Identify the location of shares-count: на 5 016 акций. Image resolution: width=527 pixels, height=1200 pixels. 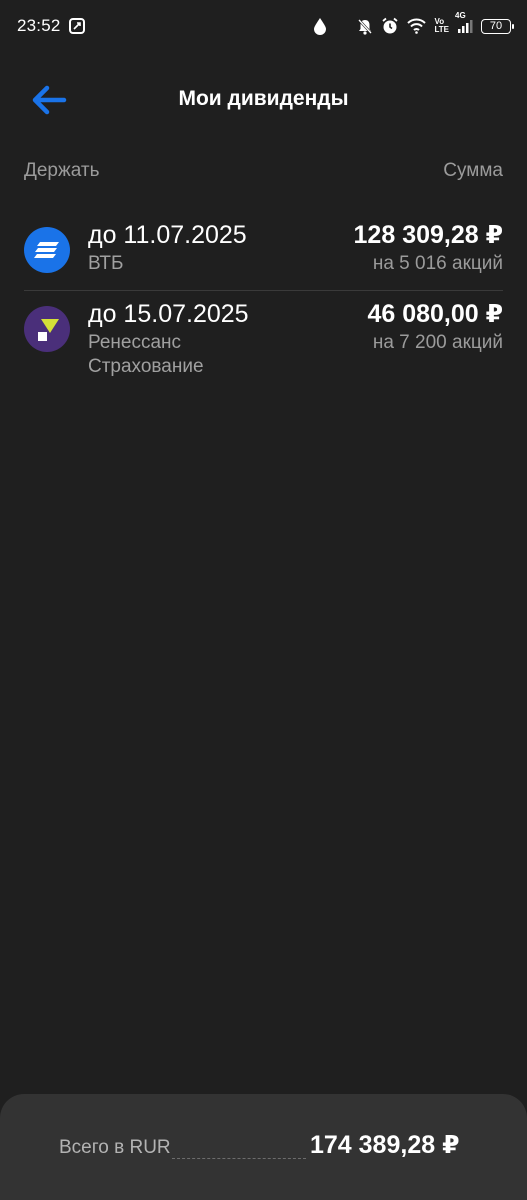
(437, 263).